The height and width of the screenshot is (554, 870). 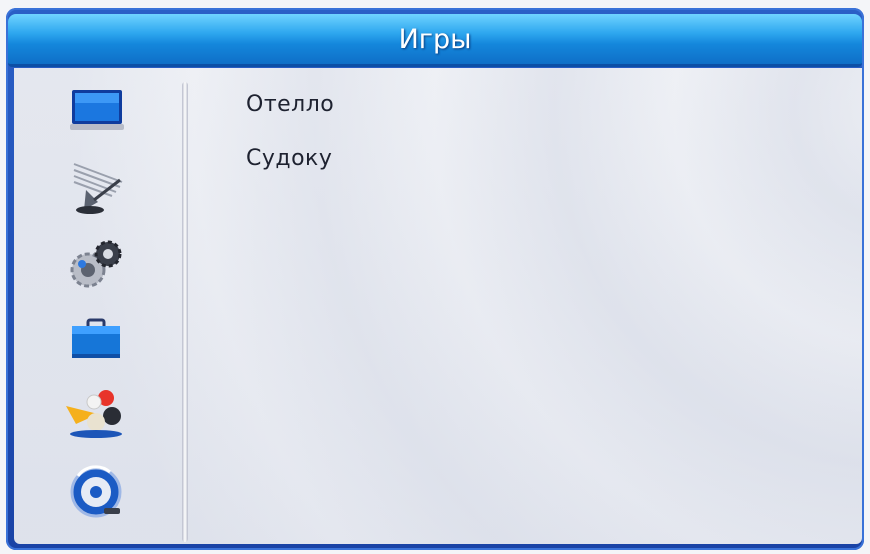 I want to click on page-title: Игры, so click(x=435, y=39).